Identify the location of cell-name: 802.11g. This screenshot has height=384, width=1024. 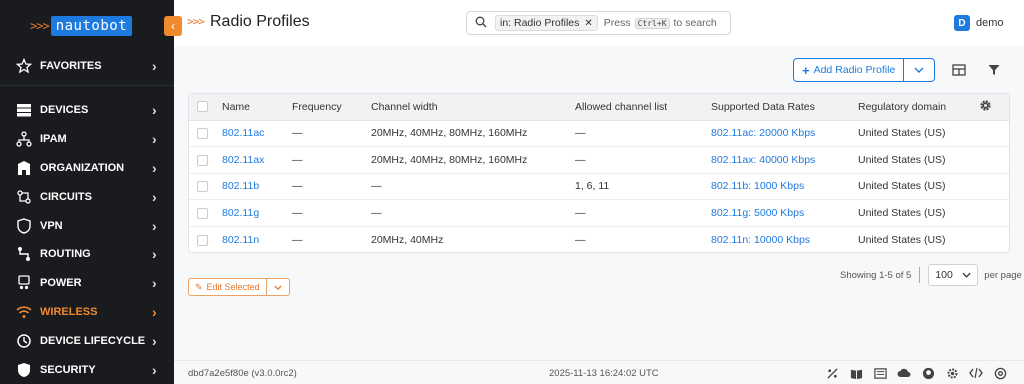
(257, 213).